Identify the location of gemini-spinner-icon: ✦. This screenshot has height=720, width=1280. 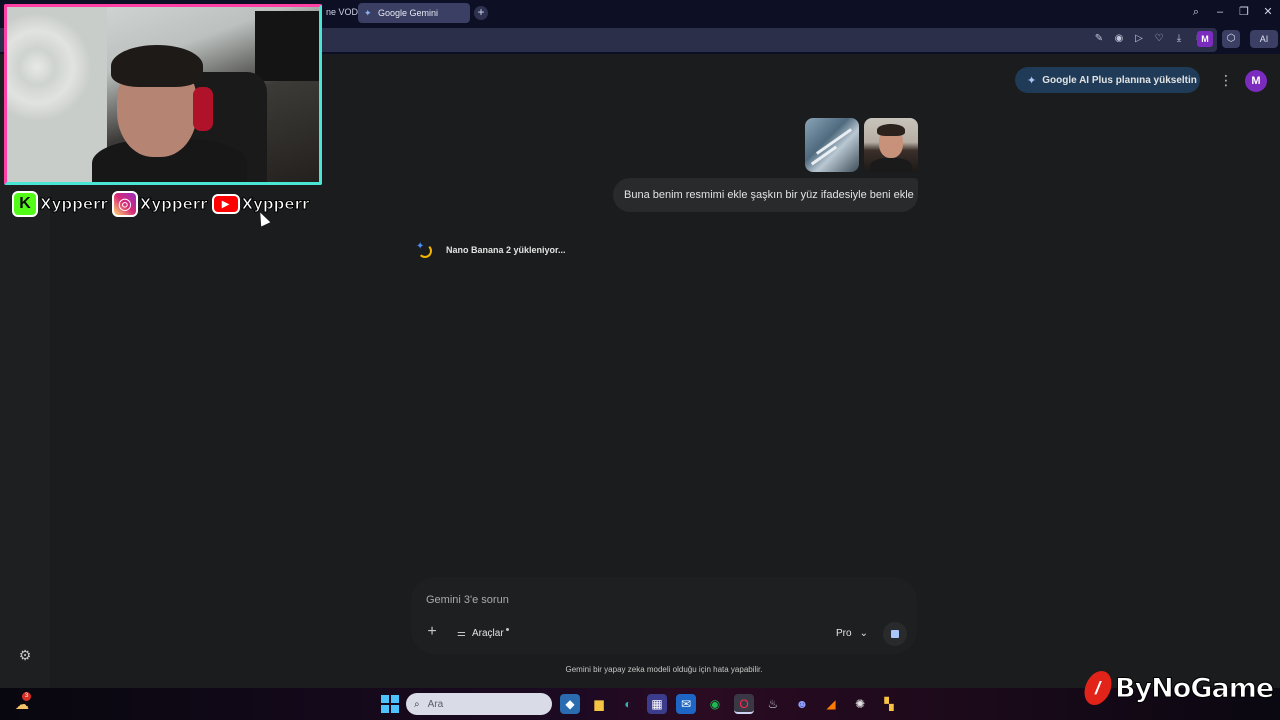
(424, 250).